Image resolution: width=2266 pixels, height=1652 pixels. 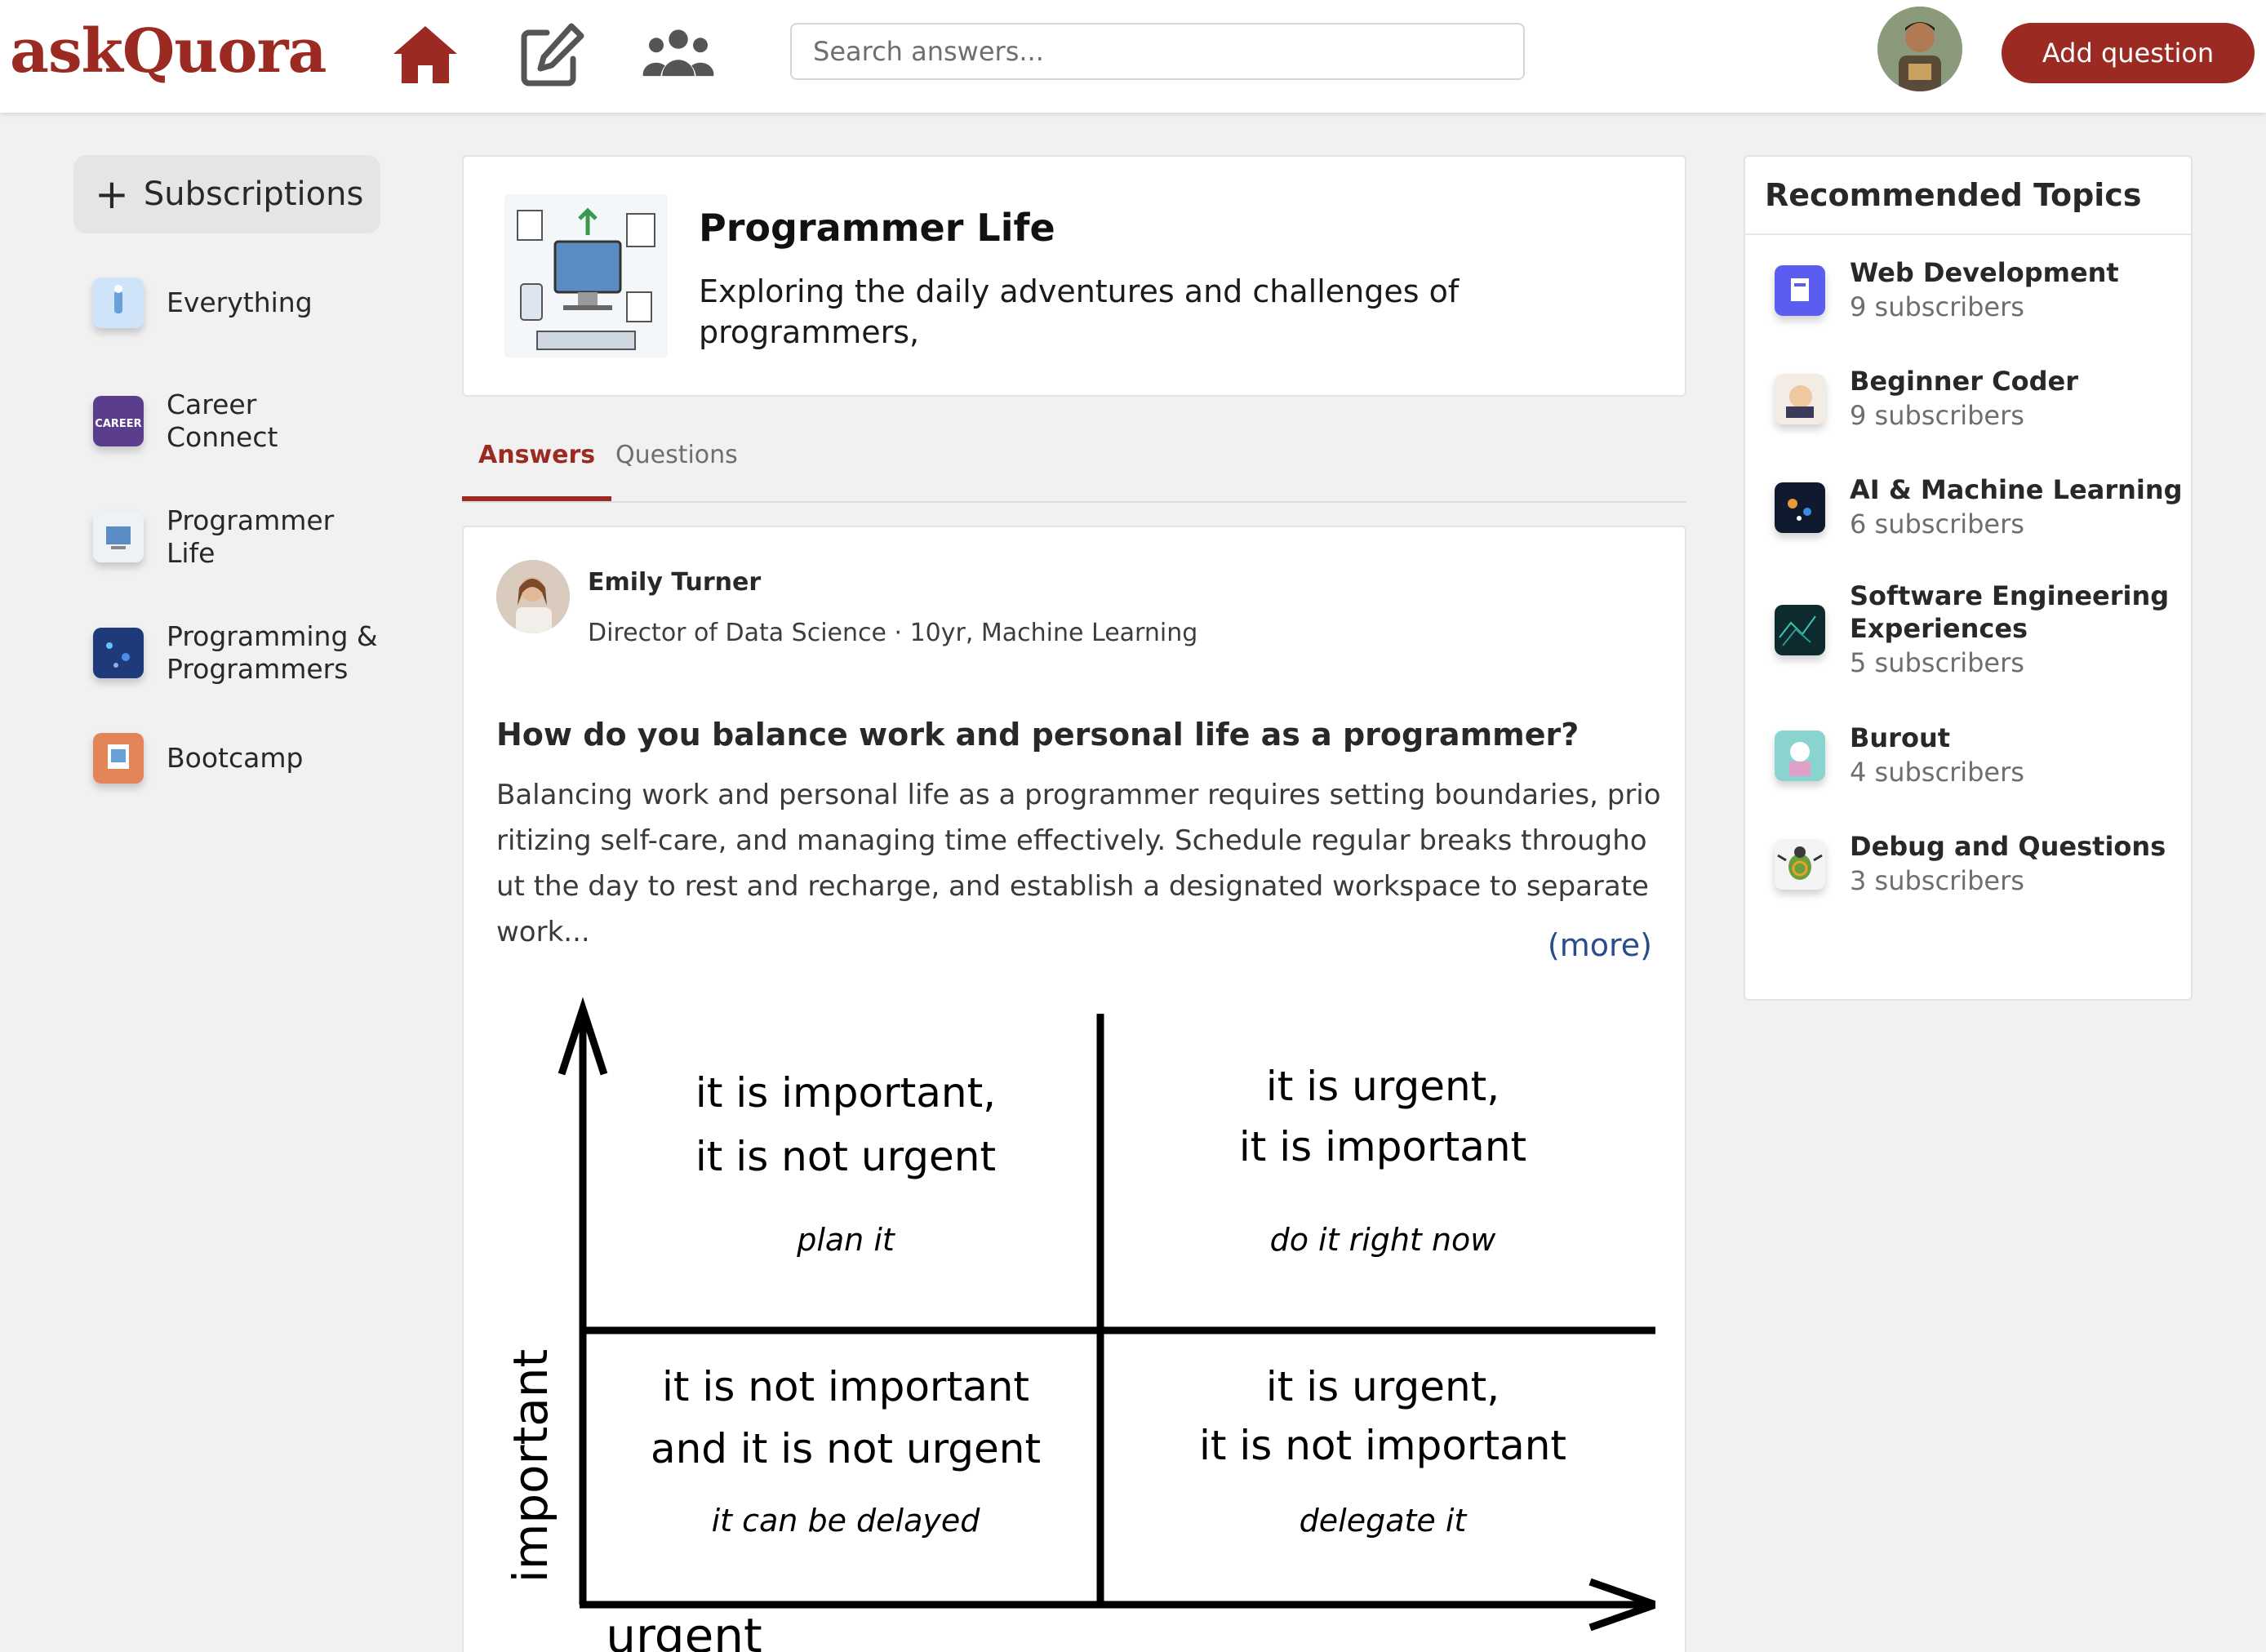 What do you see at coordinates (846, 1448) in the screenshot?
I see `q3-line2: and it is not urgent` at bounding box center [846, 1448].